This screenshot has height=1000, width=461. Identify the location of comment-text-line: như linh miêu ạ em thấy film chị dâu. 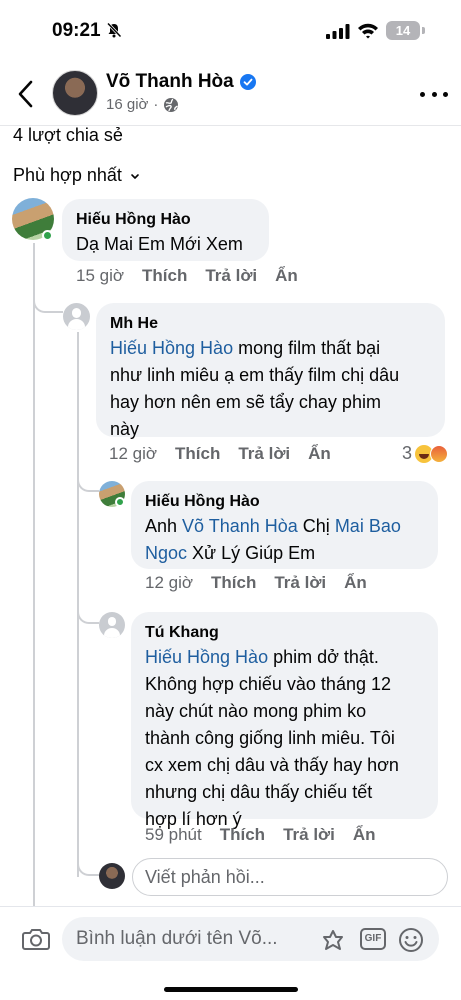
(255, 375).